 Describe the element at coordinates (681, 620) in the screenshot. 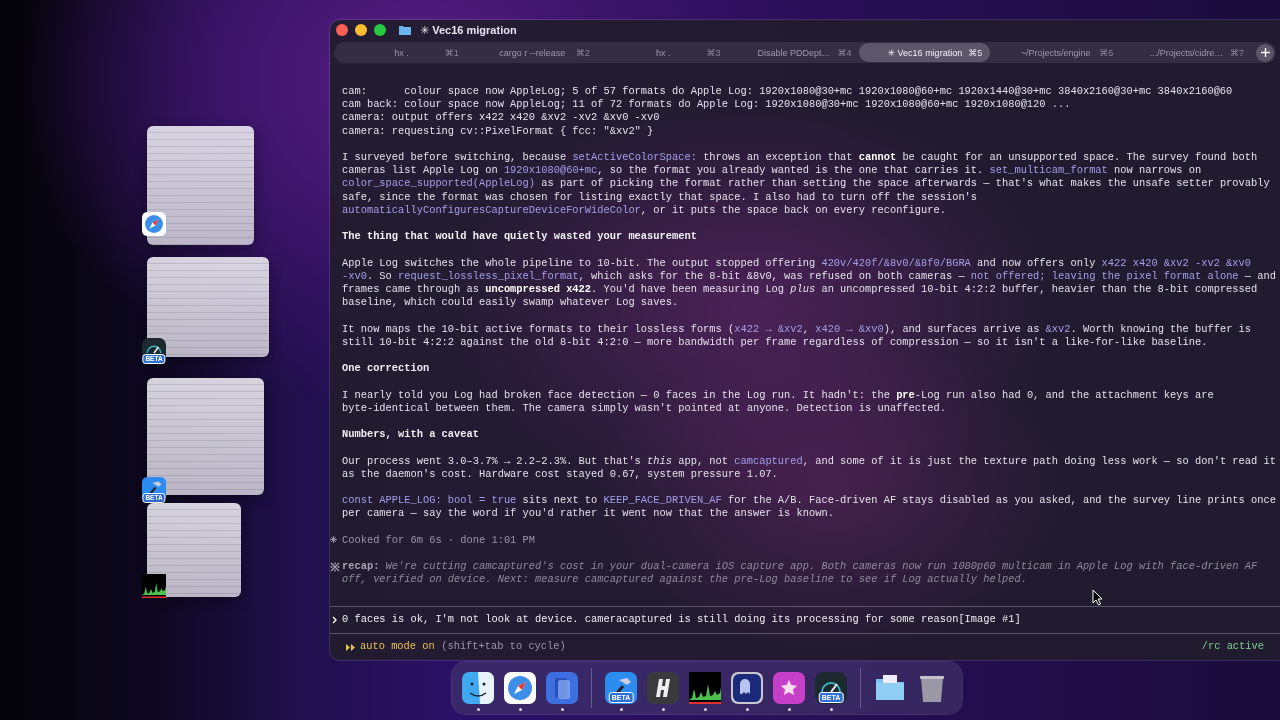

I see `prompt-input: 0 faces is ok, I'm not look at device. cameracaptured is still doing its processing for some reason[Image #1]` at that location.